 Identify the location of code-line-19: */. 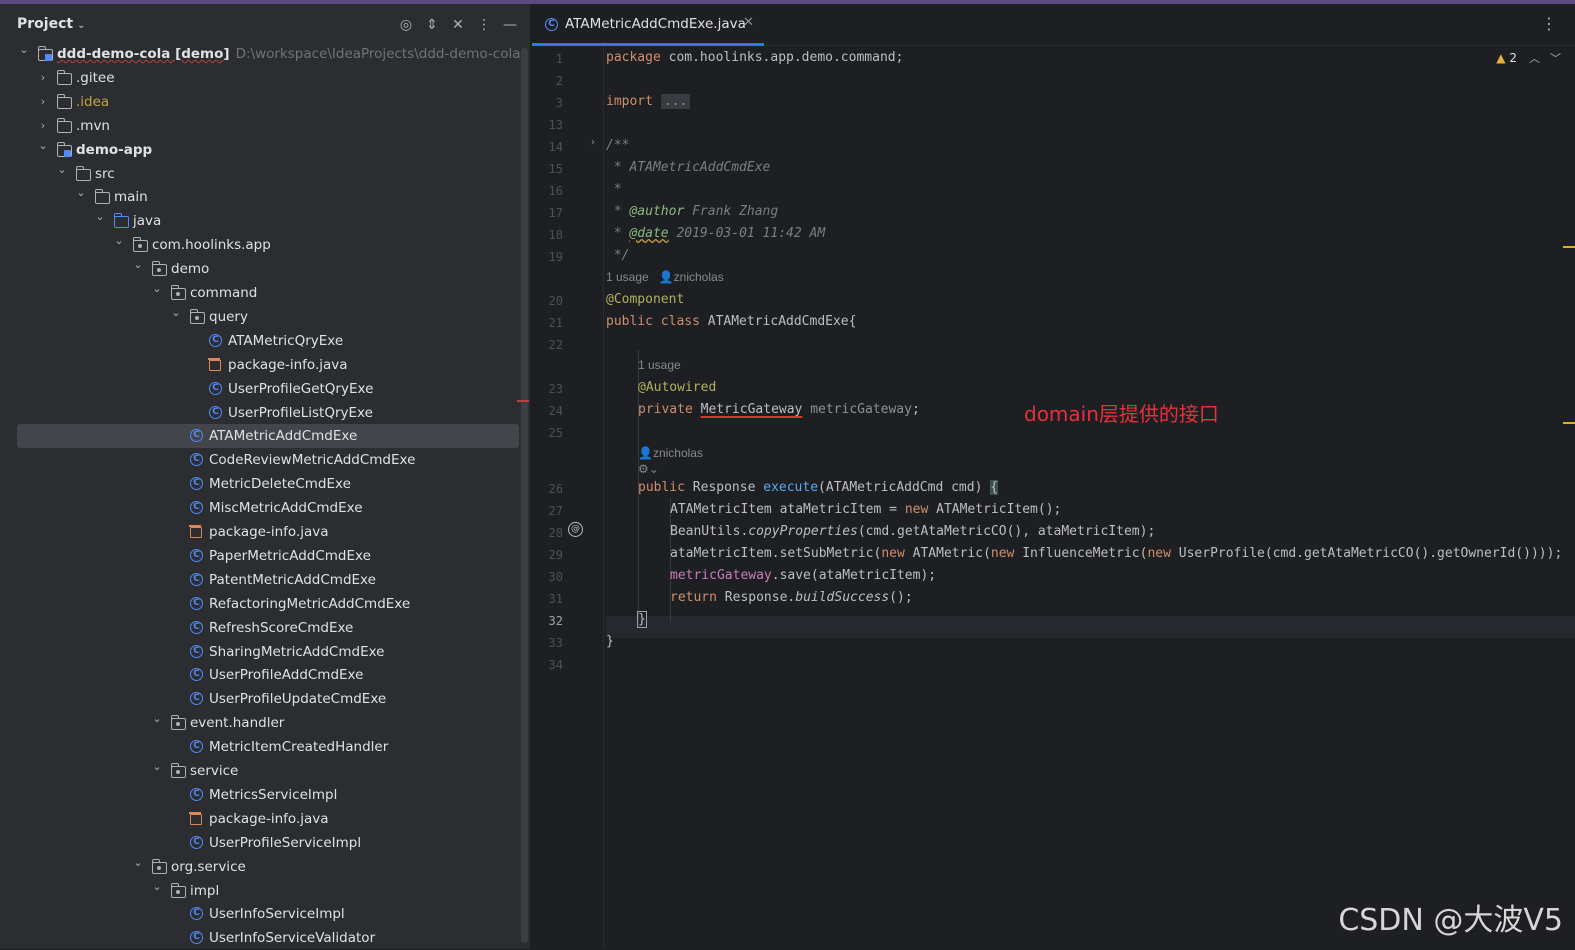
(618, 255).